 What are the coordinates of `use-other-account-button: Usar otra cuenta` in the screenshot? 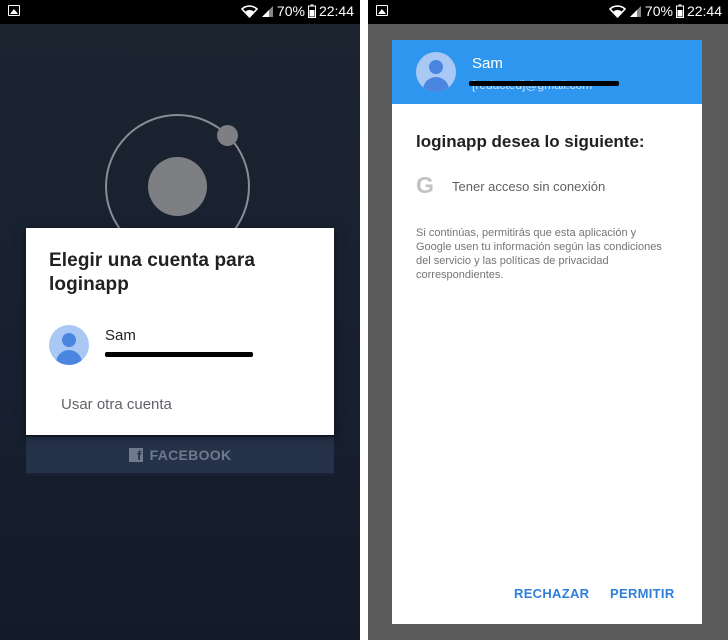 It's located at (116, 404).